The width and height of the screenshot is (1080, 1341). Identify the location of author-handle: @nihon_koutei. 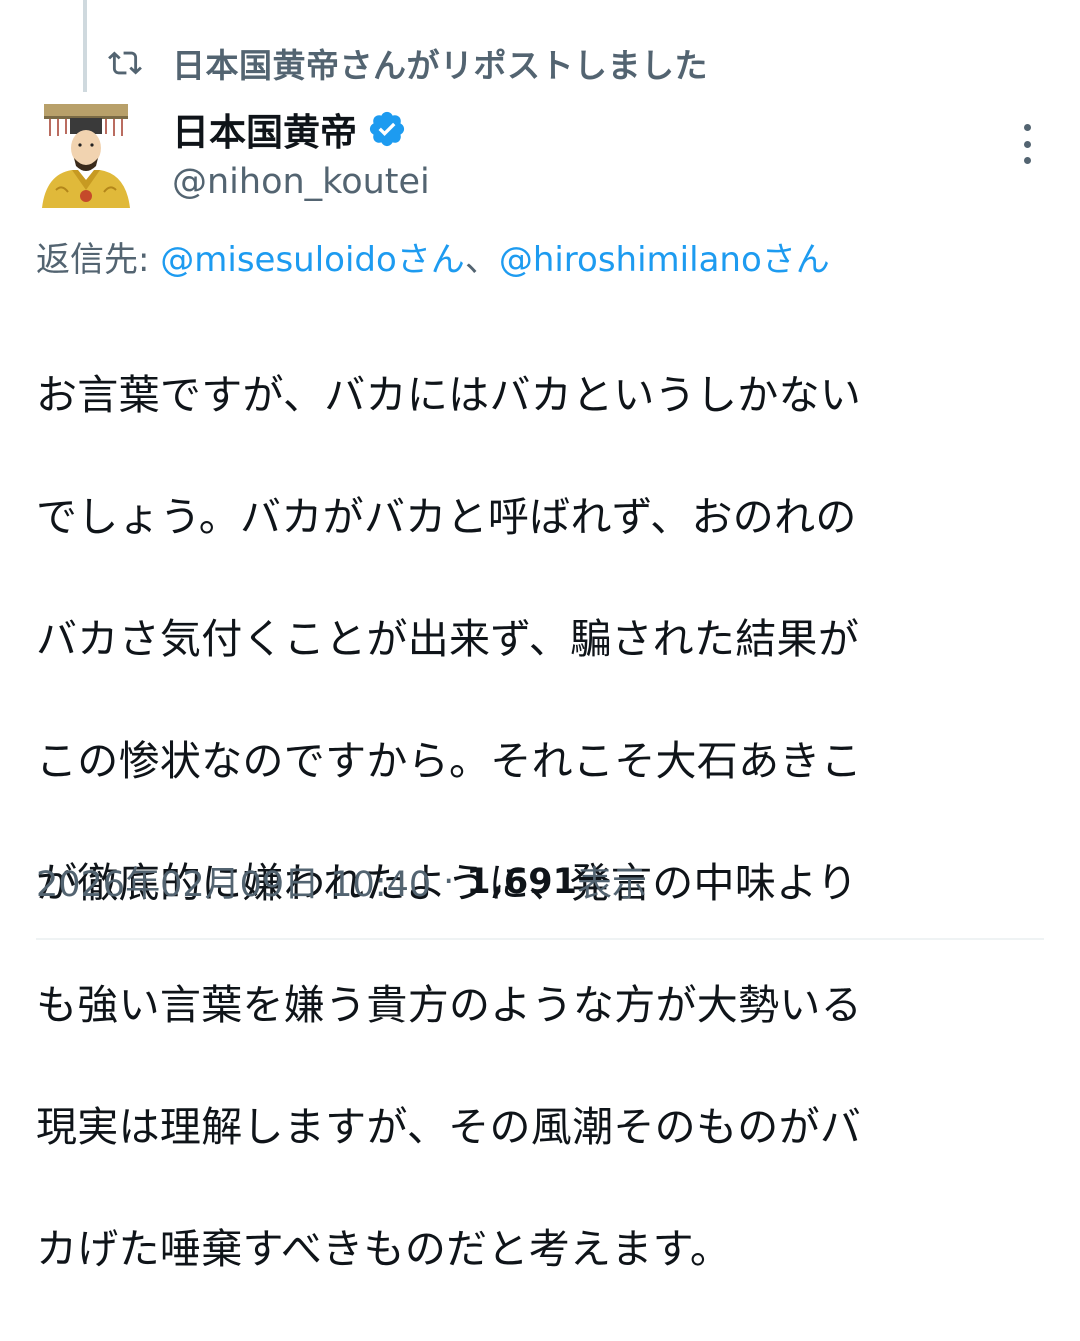
(301, 182).